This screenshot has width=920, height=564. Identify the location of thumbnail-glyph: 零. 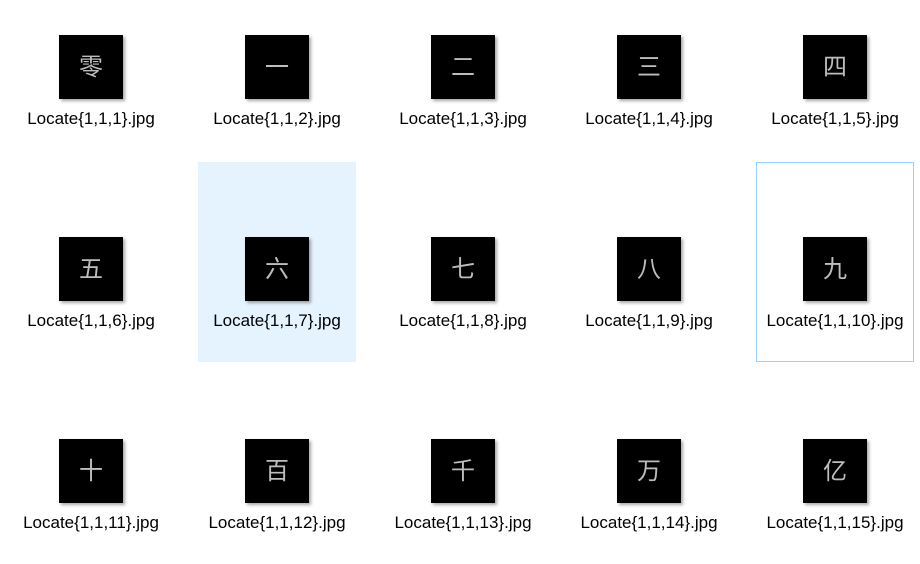
(91, 67).